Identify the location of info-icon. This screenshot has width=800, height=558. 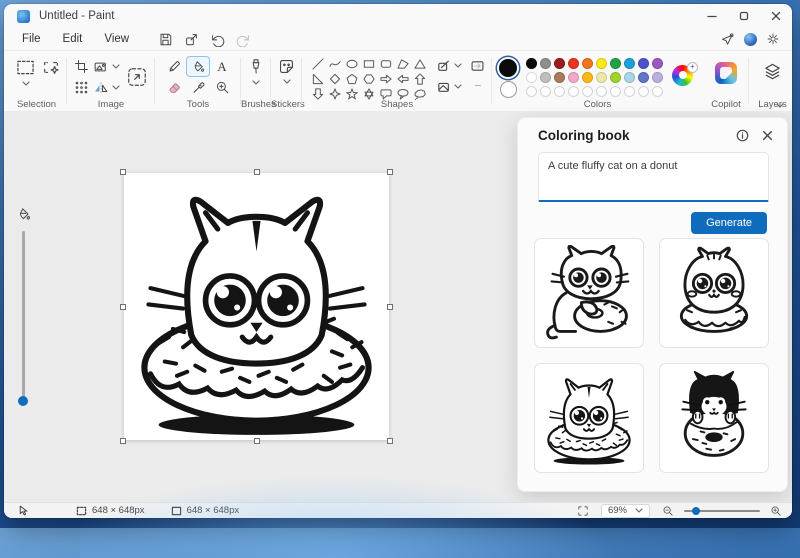
(742, 135).